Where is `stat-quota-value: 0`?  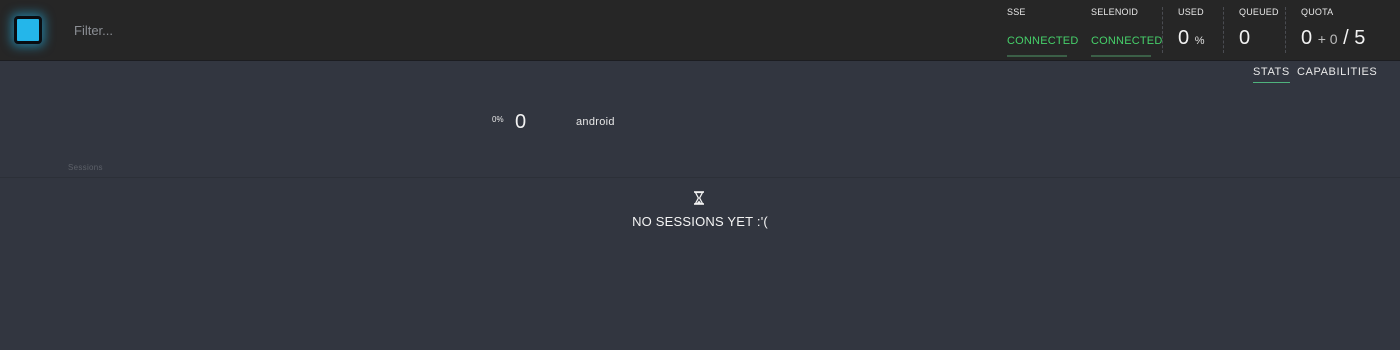 stat-quota-value: 0 is located at coordinates (1307, 38).